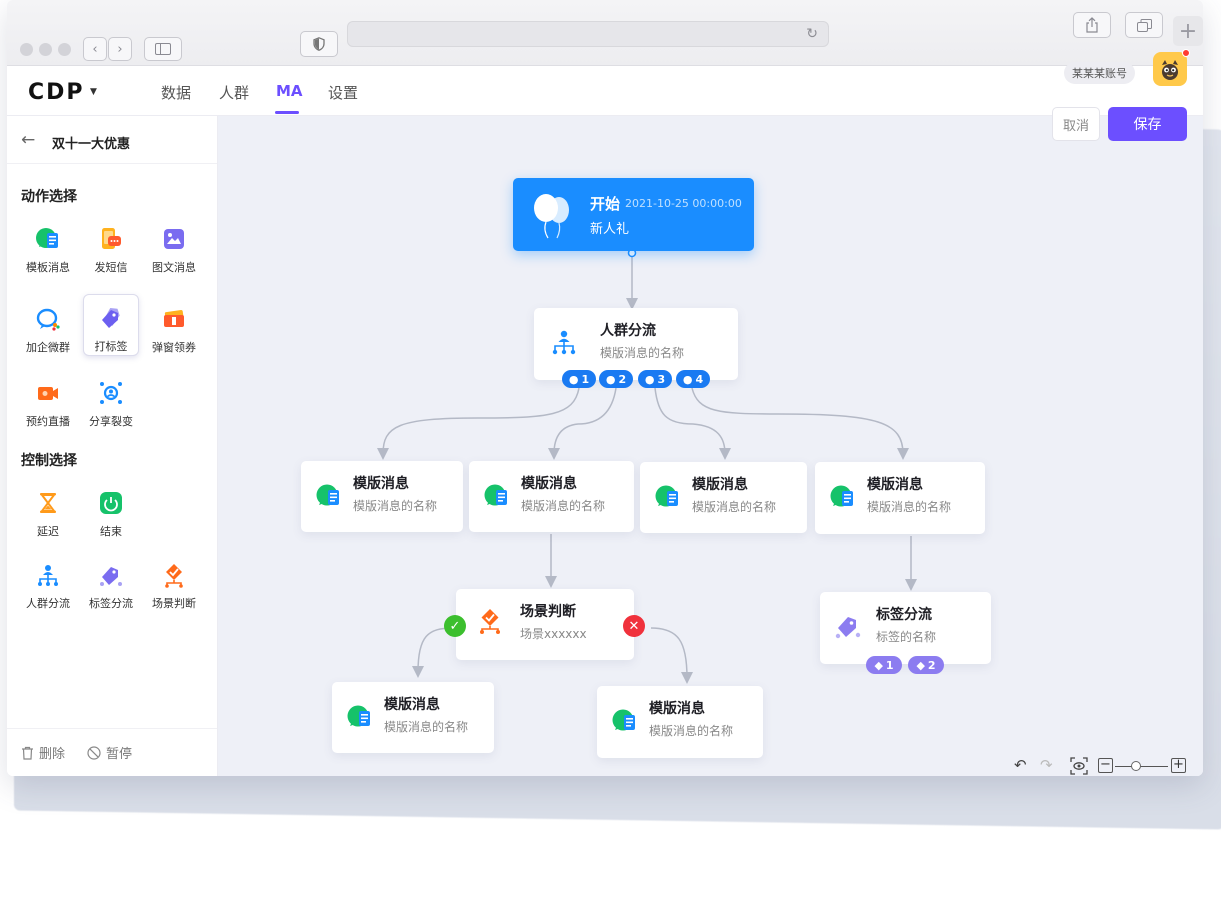  Describe the element at coordinates (906, 637) in the screenshot. I see `tag-split-subtitle: 标签的名称` at that location.